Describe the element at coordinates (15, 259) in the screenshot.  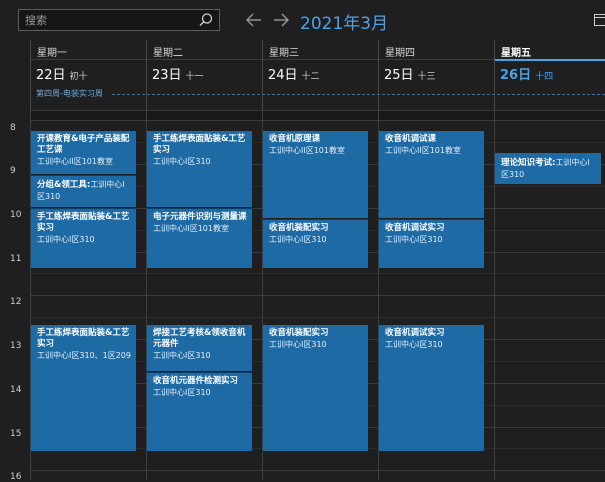
I see `hour-label: 11` at that location.